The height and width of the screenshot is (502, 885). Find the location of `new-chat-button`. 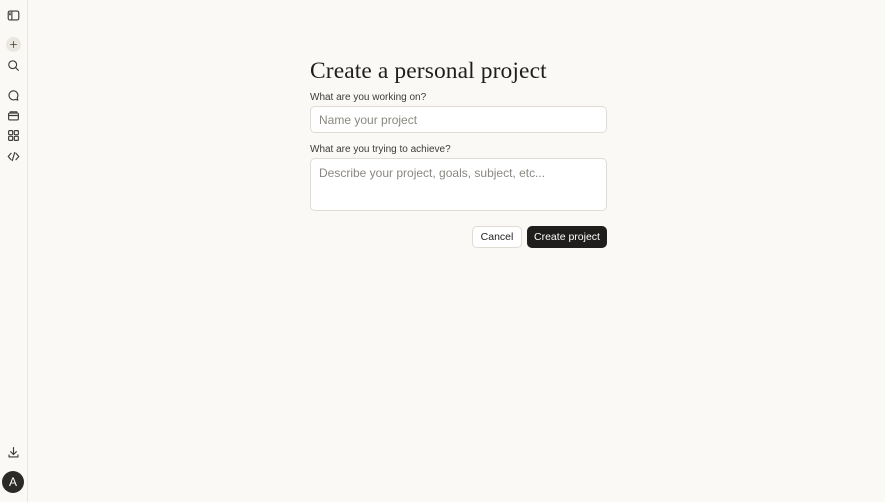

new-chat-button is located at coordinates (13, 44).